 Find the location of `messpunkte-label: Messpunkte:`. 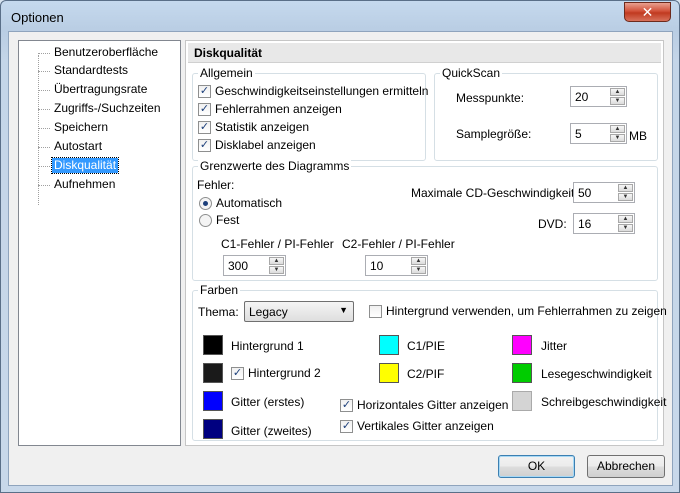

messpunkte-label: Messpunkte: is located at coordinates (490, 98).